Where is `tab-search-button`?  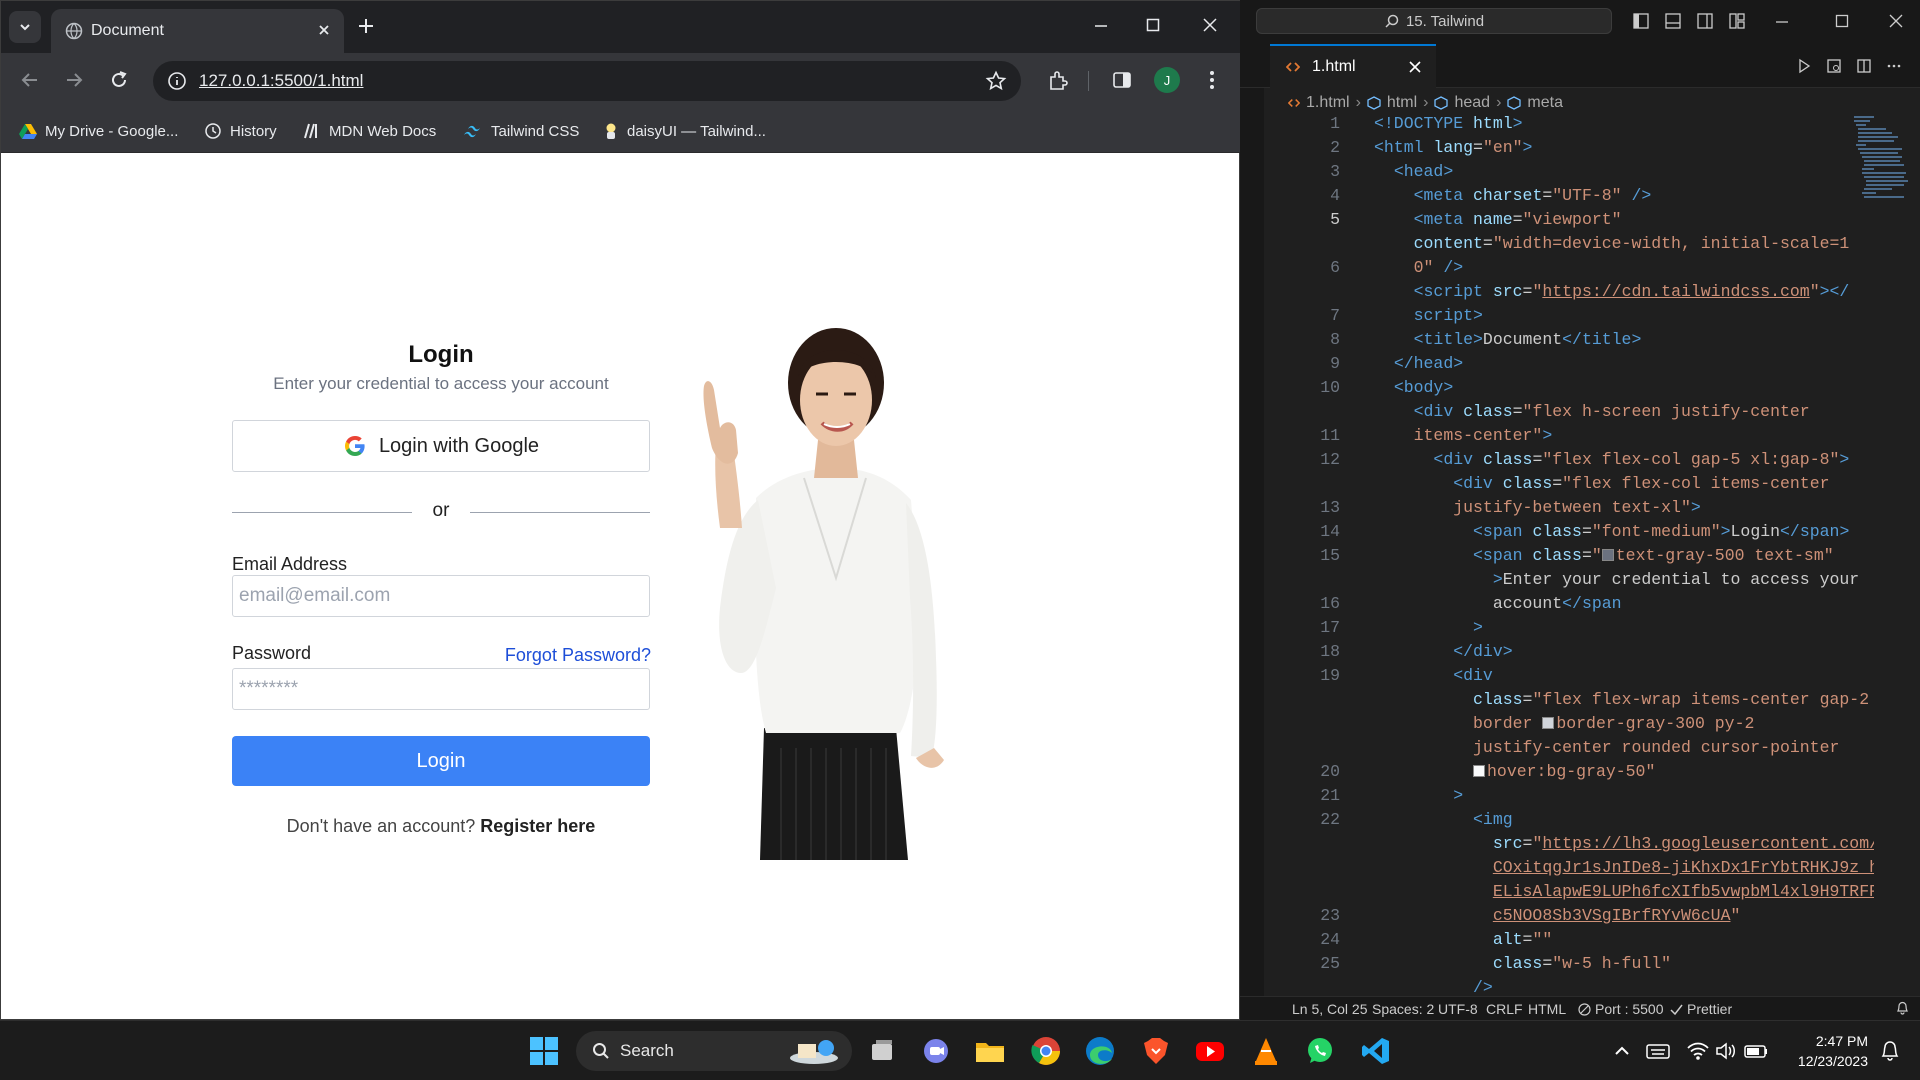 tab-search-button is located at coordinates (25, 27).